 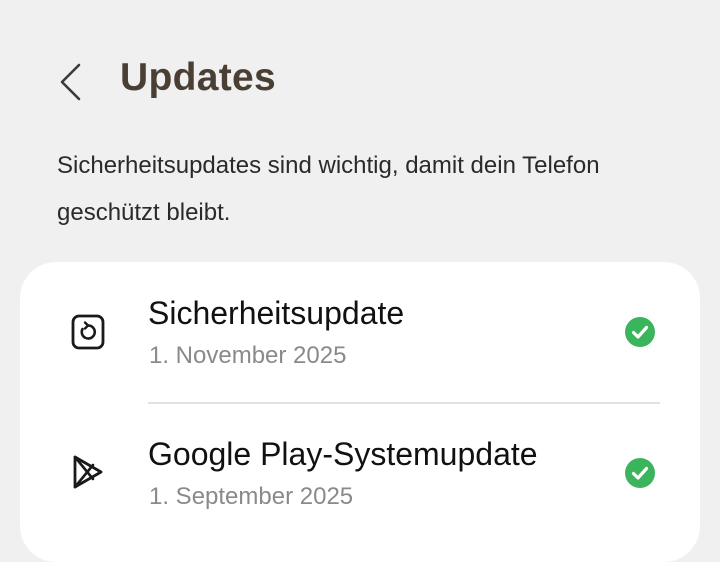 I want to click on update-date: 1. September 2025, so click(x=251, y=496).